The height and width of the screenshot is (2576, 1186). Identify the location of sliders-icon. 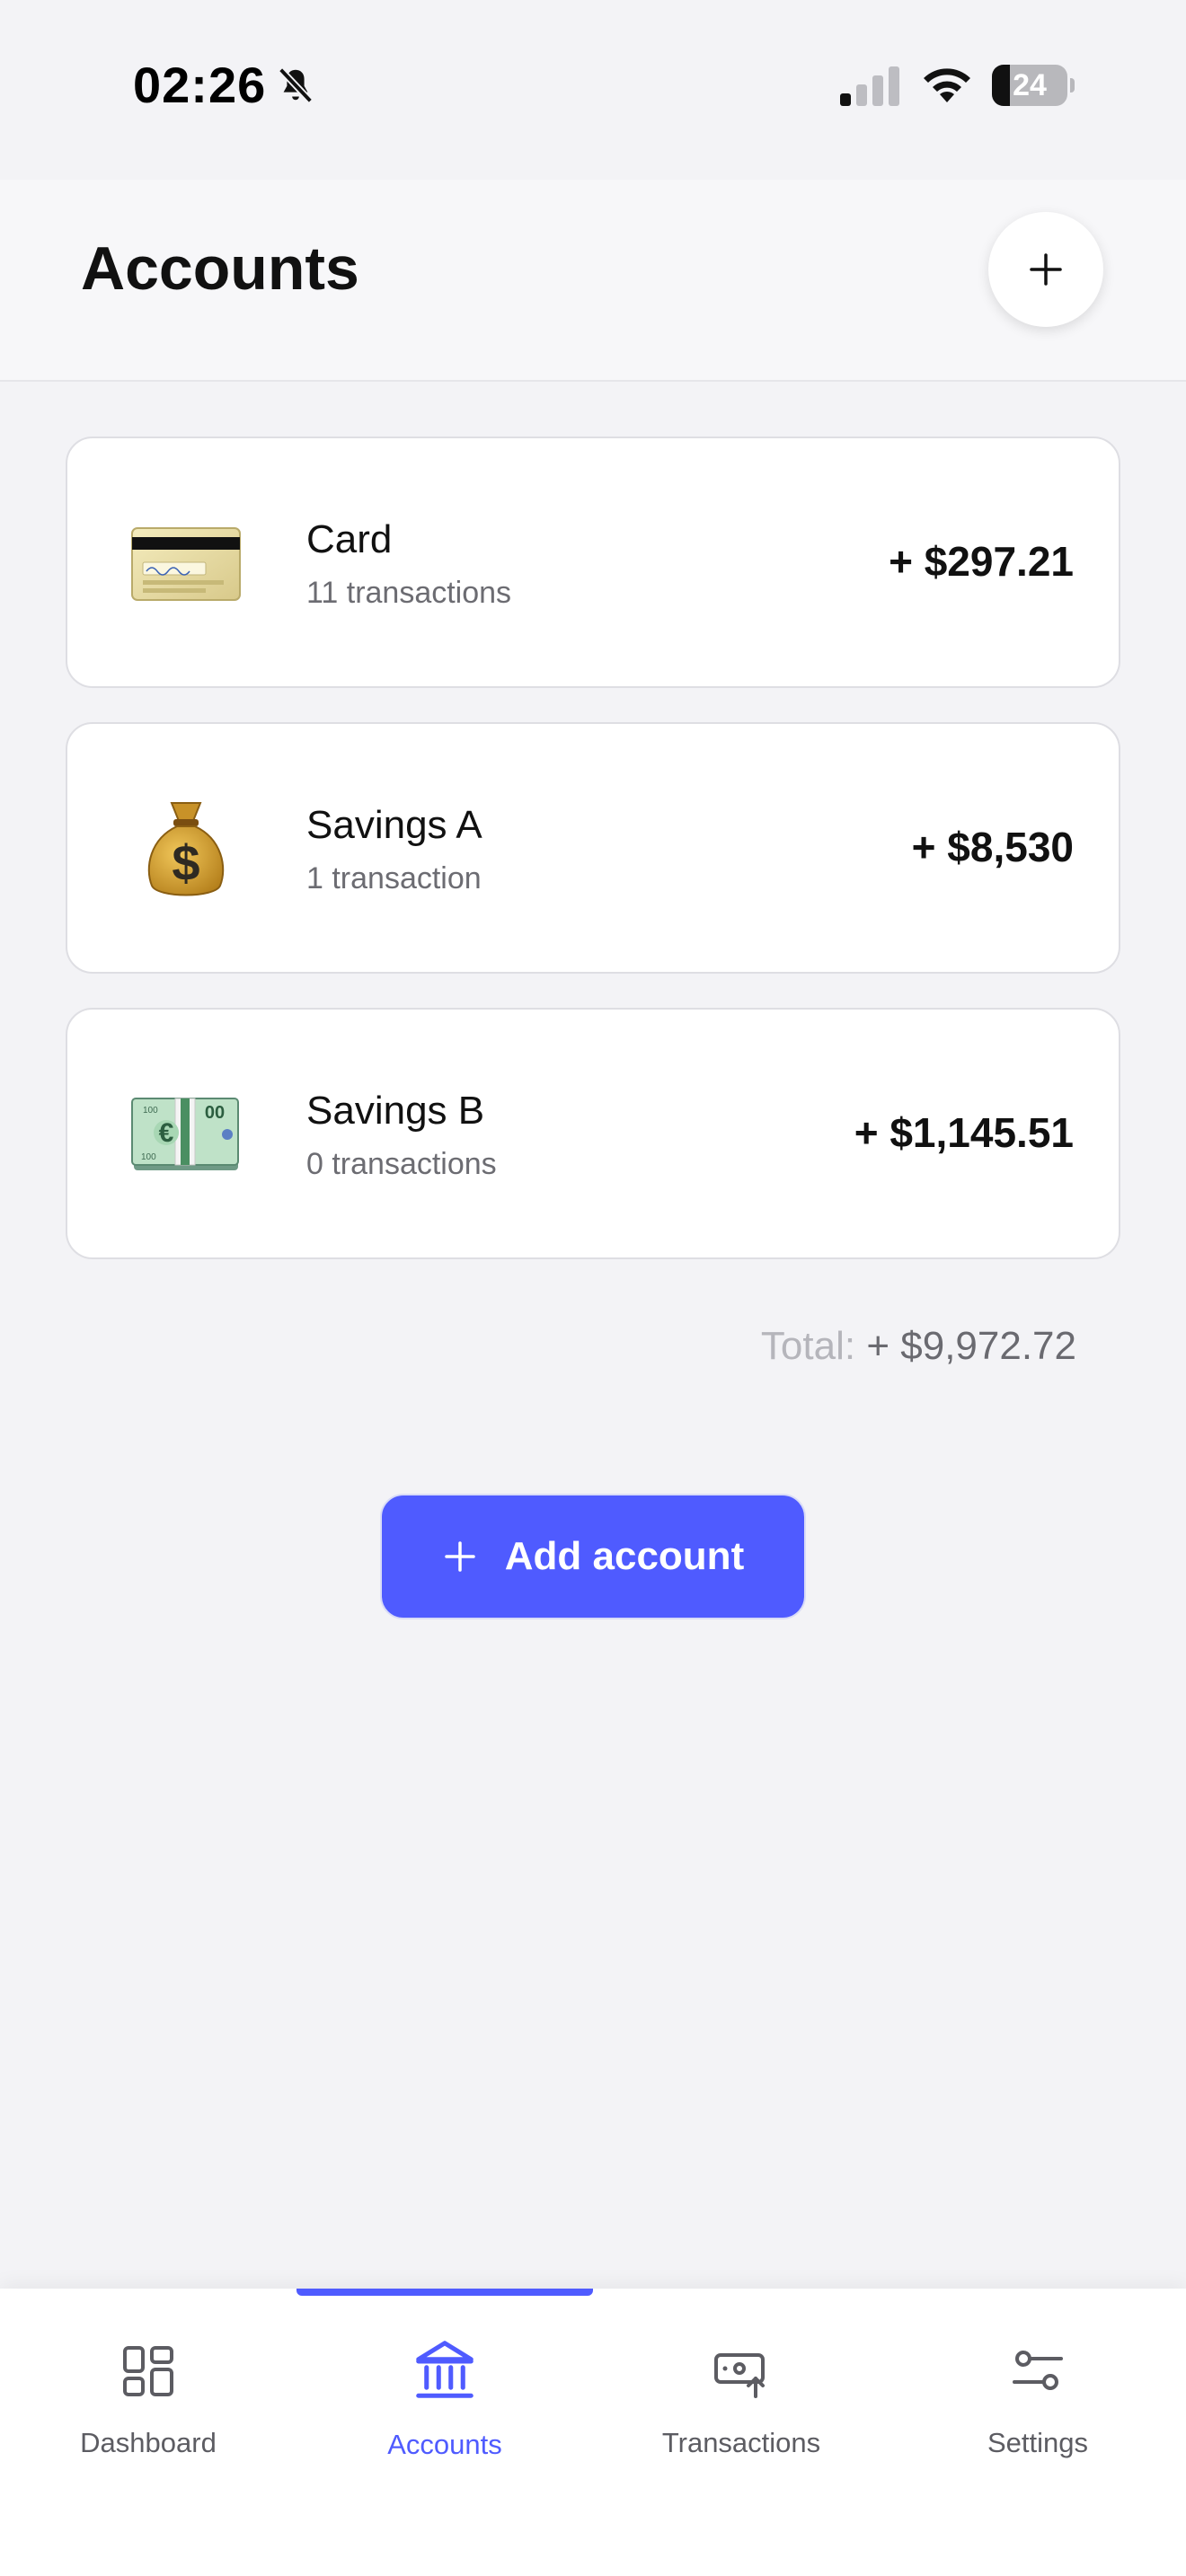
(1038, 2370).